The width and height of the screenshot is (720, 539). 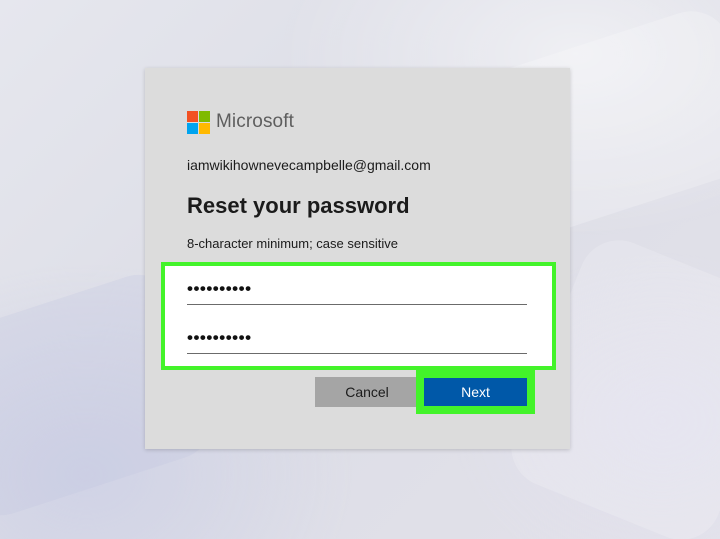 I want to click on next-button-highlight: Next, so click(x=475, y=392).